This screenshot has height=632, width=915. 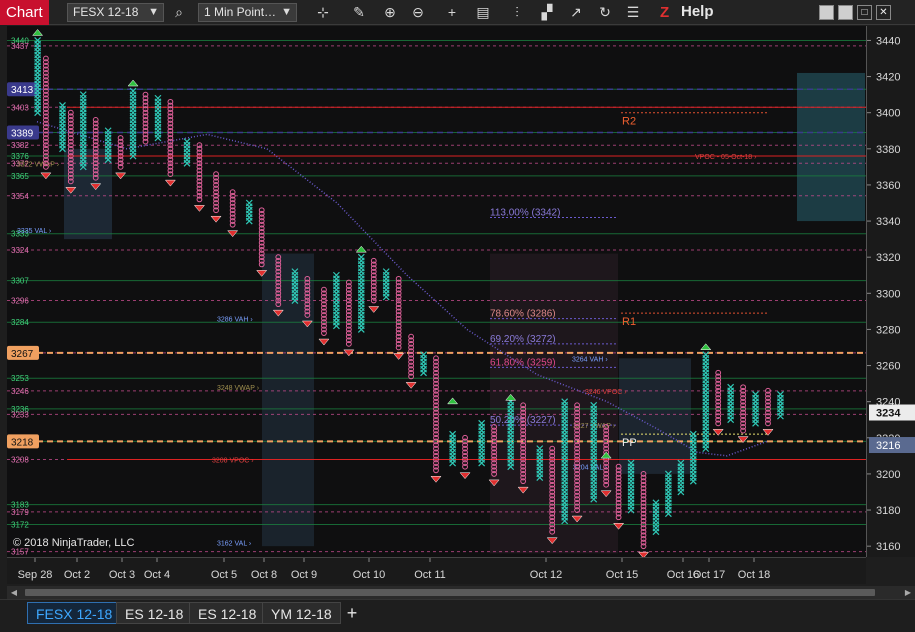 I want to click on tab-fesx-12-18: FESX 12-18, so click(x=74, y=613).